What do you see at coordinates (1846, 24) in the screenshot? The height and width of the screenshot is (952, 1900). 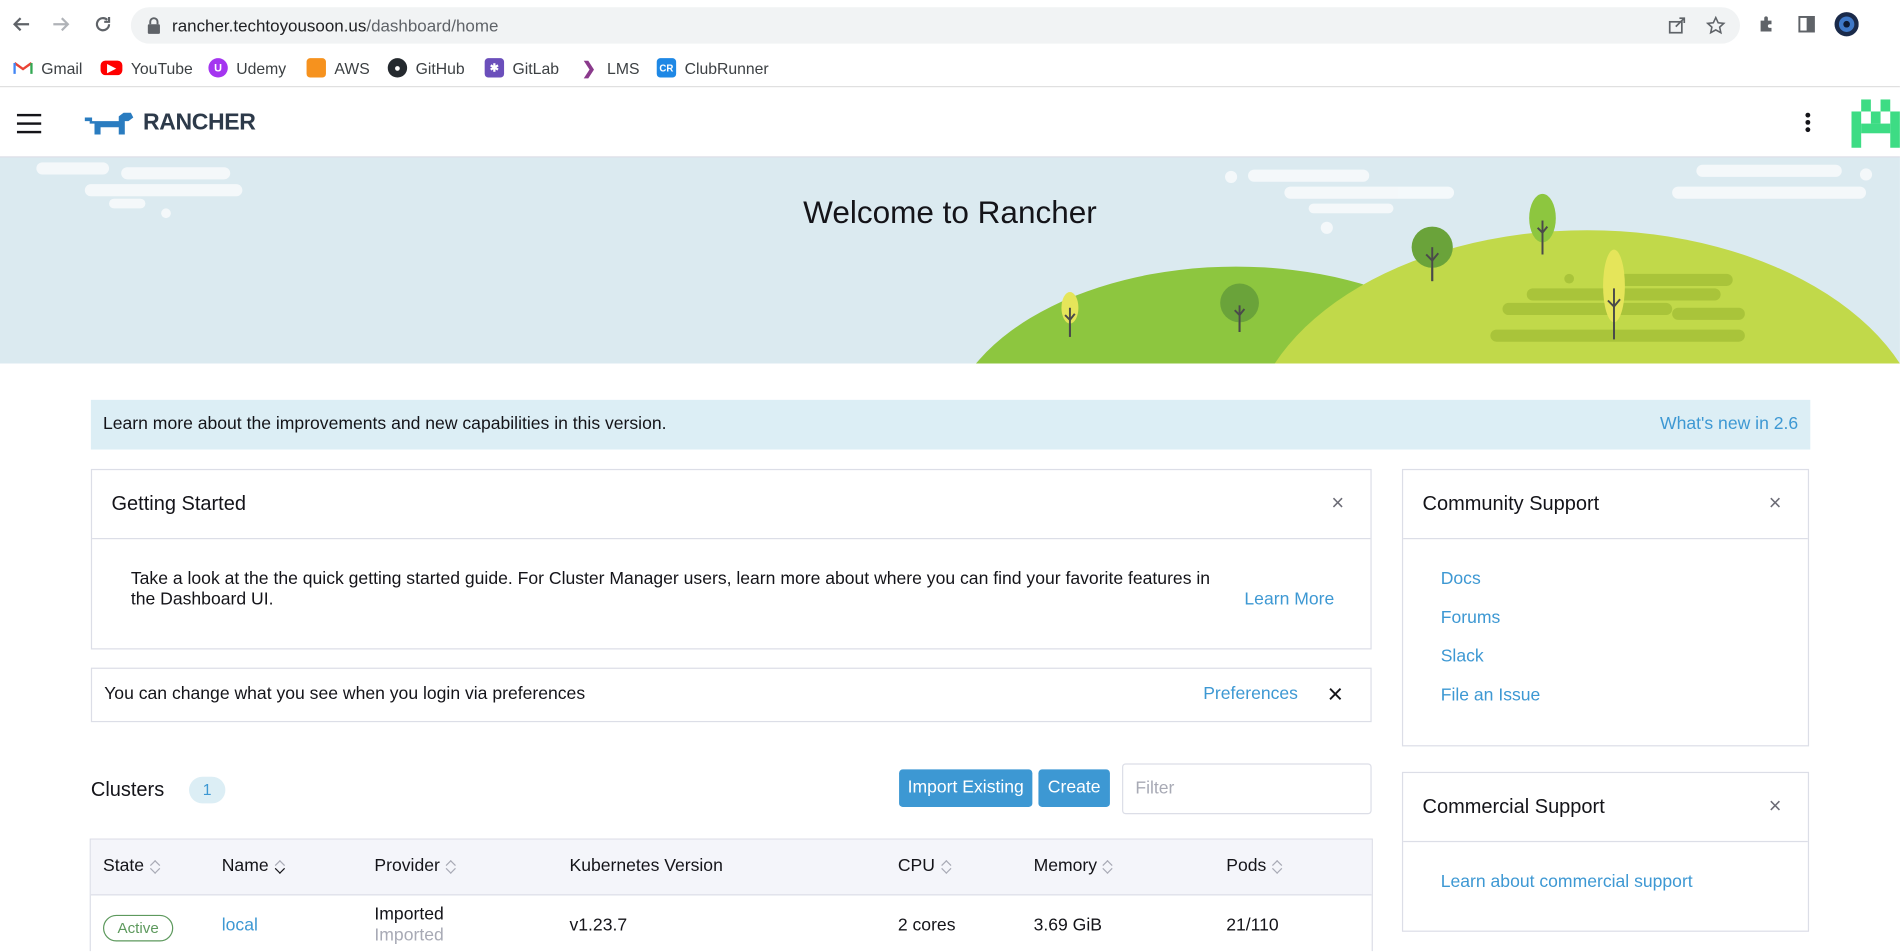 I see `profile-avatar-icon` at bounding box center [1846, 24].